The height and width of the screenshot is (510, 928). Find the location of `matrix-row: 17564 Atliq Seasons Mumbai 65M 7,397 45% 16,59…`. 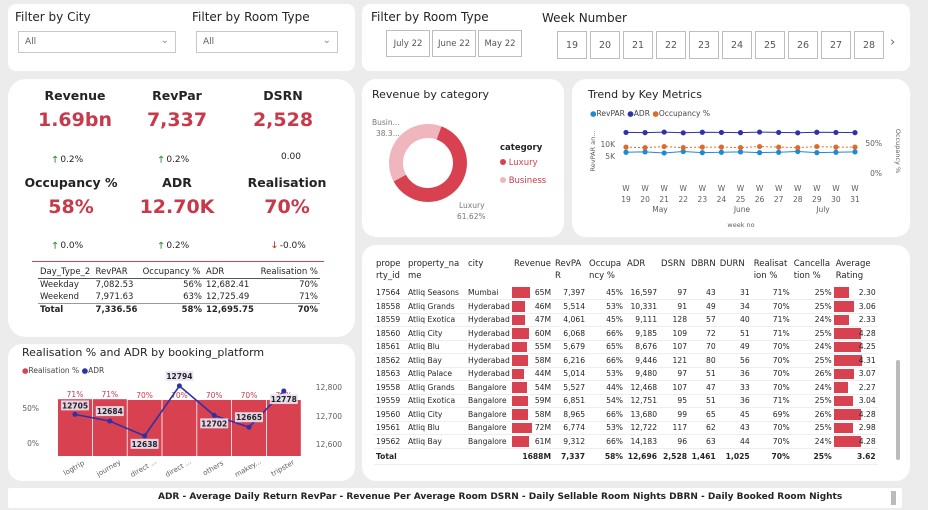

matrix-row: 17564 Atliq Seasons Mumbai 65M 7,397 45% 16,59… is located at coordinates (626, 293).